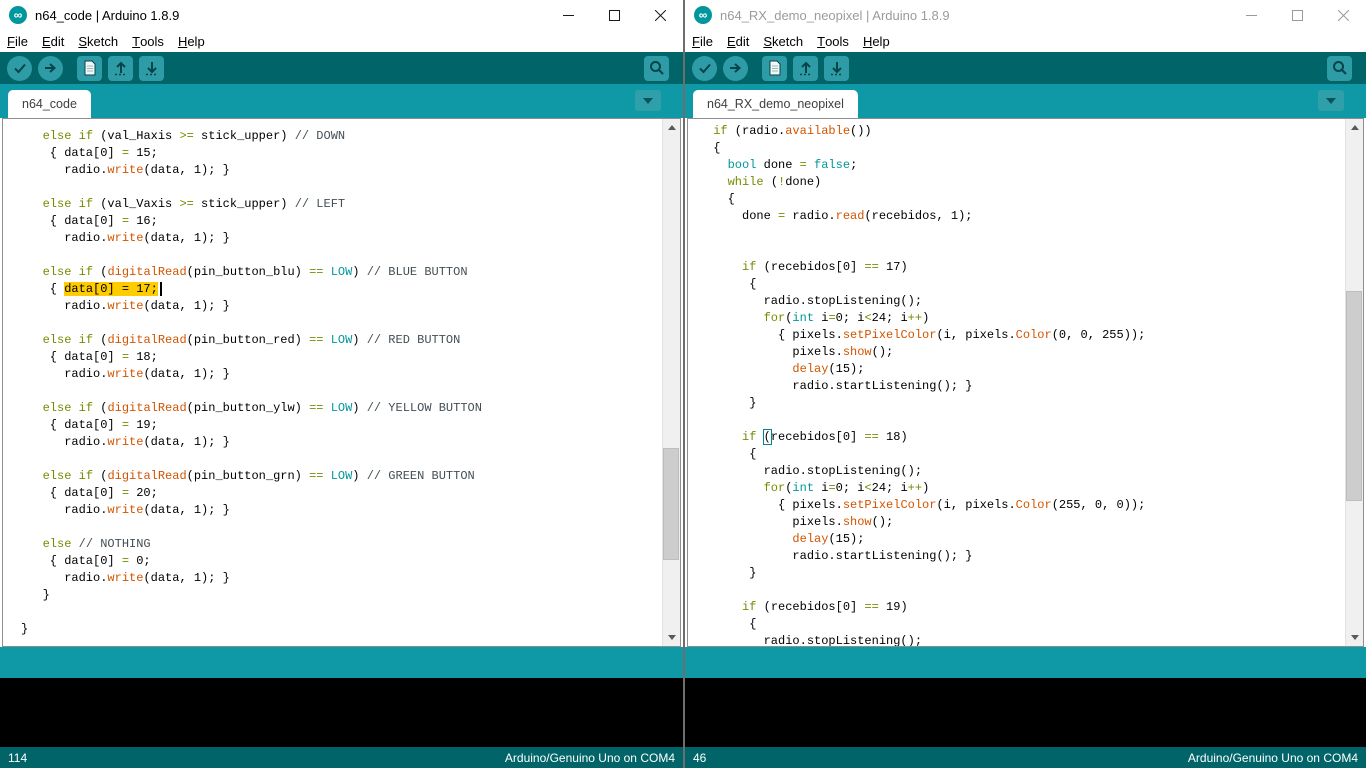  Describe the element at coordinates (775, 104) in the screenshot. I see `tab-n64-rx-demo-neopixel: n64_RX_demo_neopixel` at that location.